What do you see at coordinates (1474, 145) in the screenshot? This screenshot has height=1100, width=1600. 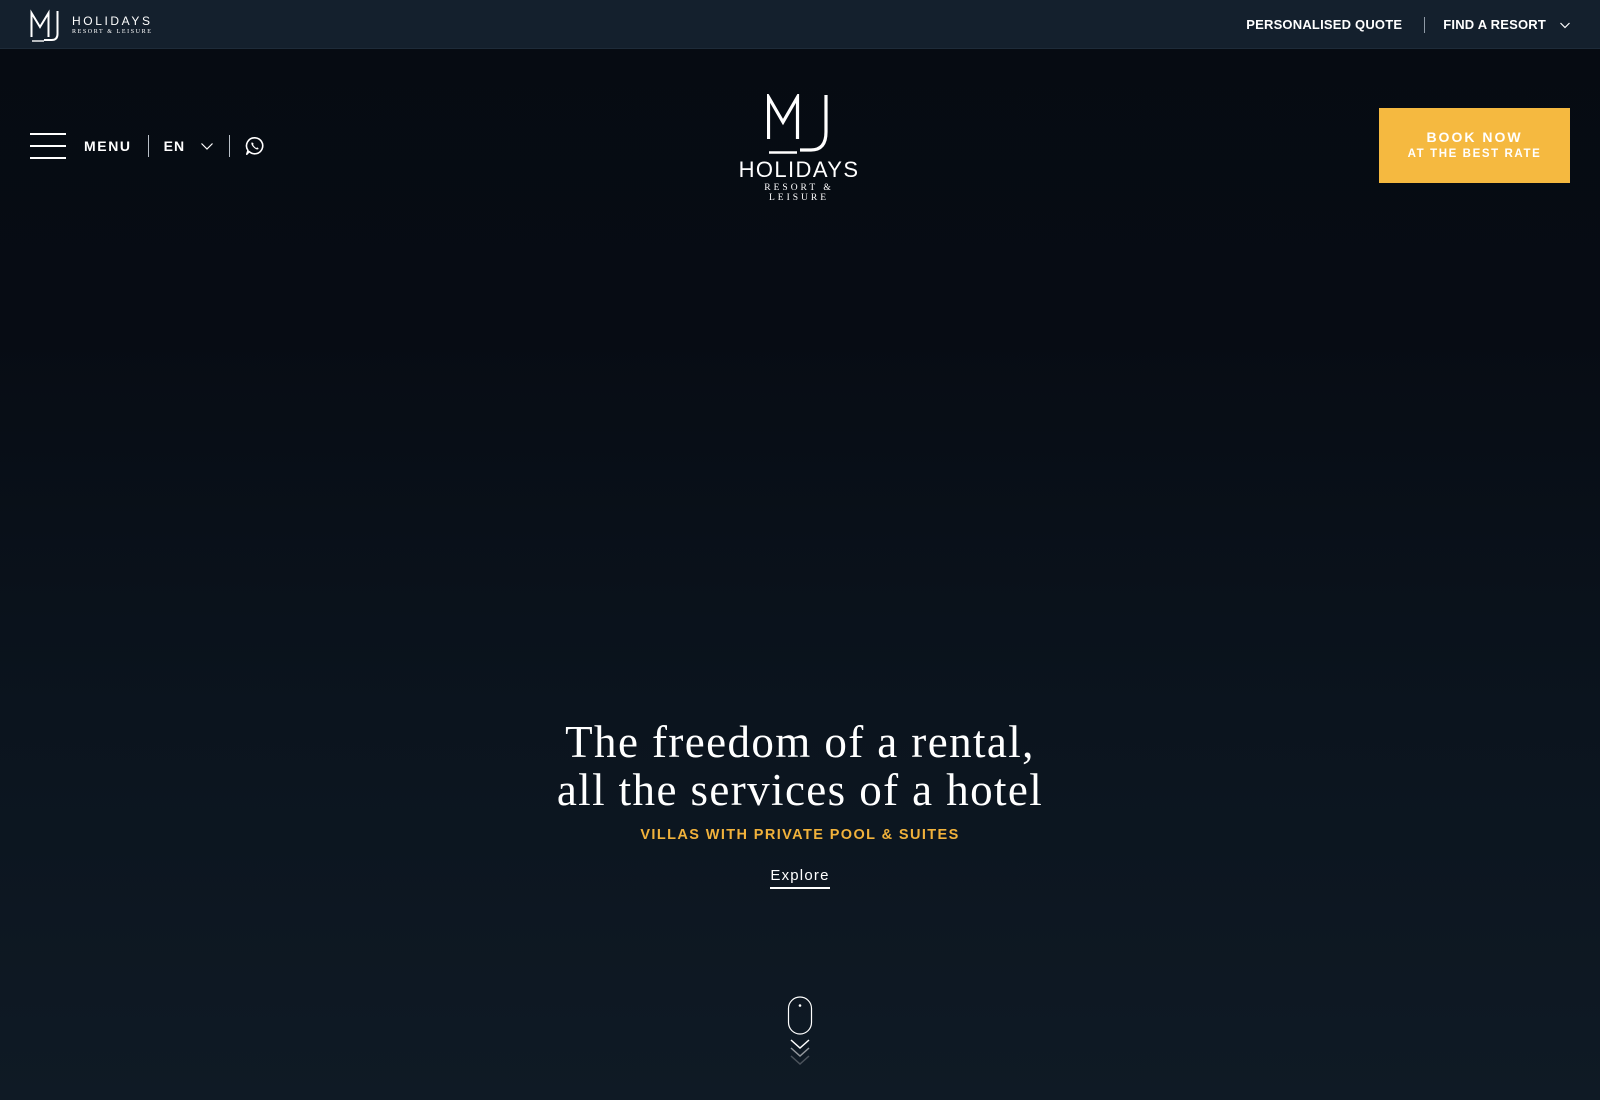 I see `book-now-button: BOOK NOW AT THE BEST RATE` at bounding box center [1474, 145].